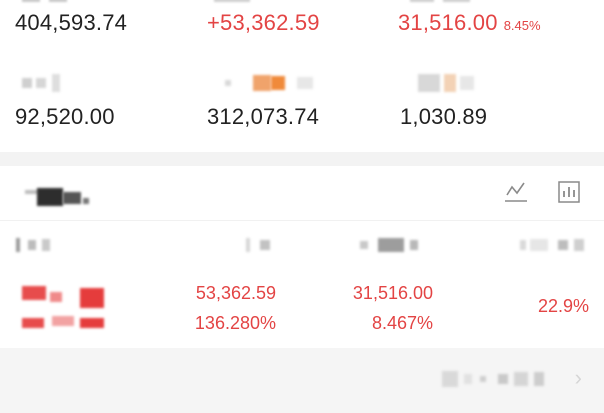 Image resolution: width=604 pixels, height=413 pixels. I want to click on obscured-section-title, so click(57, 195).